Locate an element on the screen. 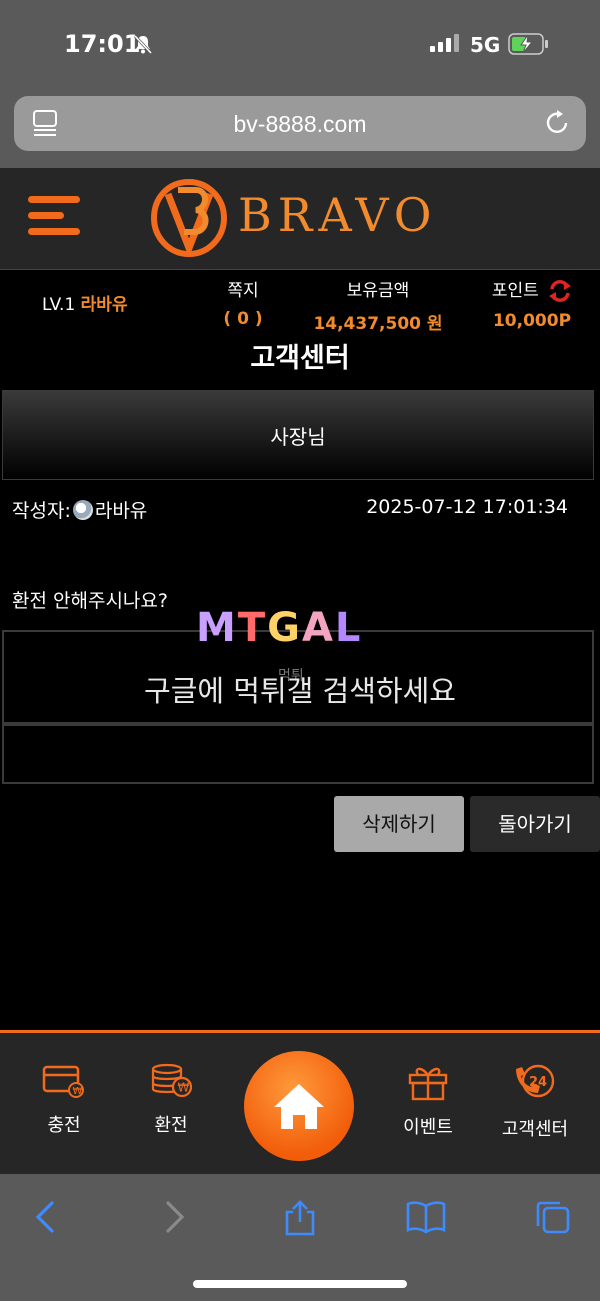 The width and height of the screenshot is (600, 1301). author-name: 라바유 is located at coordinates (121, 511).